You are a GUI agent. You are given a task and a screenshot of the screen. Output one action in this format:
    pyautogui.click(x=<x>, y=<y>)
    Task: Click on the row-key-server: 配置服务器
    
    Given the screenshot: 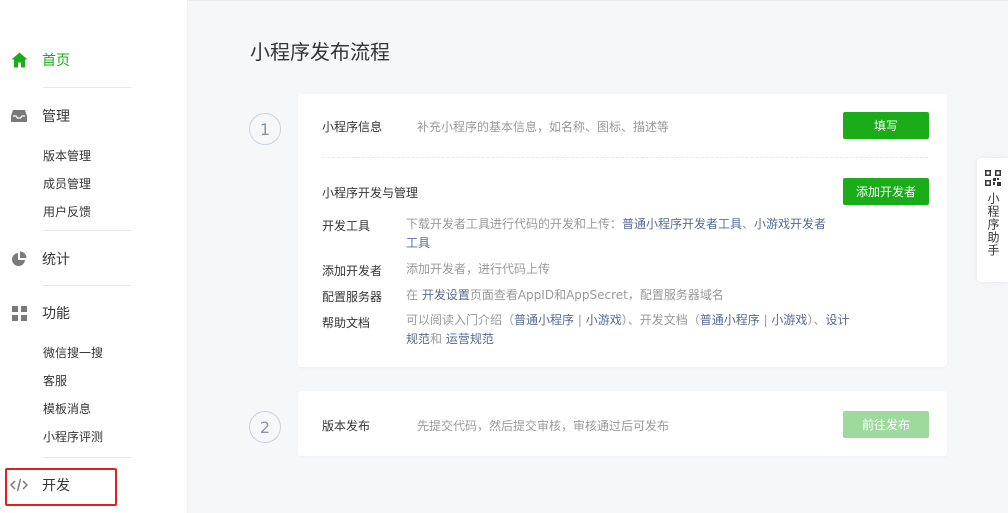 What is the action you would take?
    pyautogui.click(x=352, y=297)
    